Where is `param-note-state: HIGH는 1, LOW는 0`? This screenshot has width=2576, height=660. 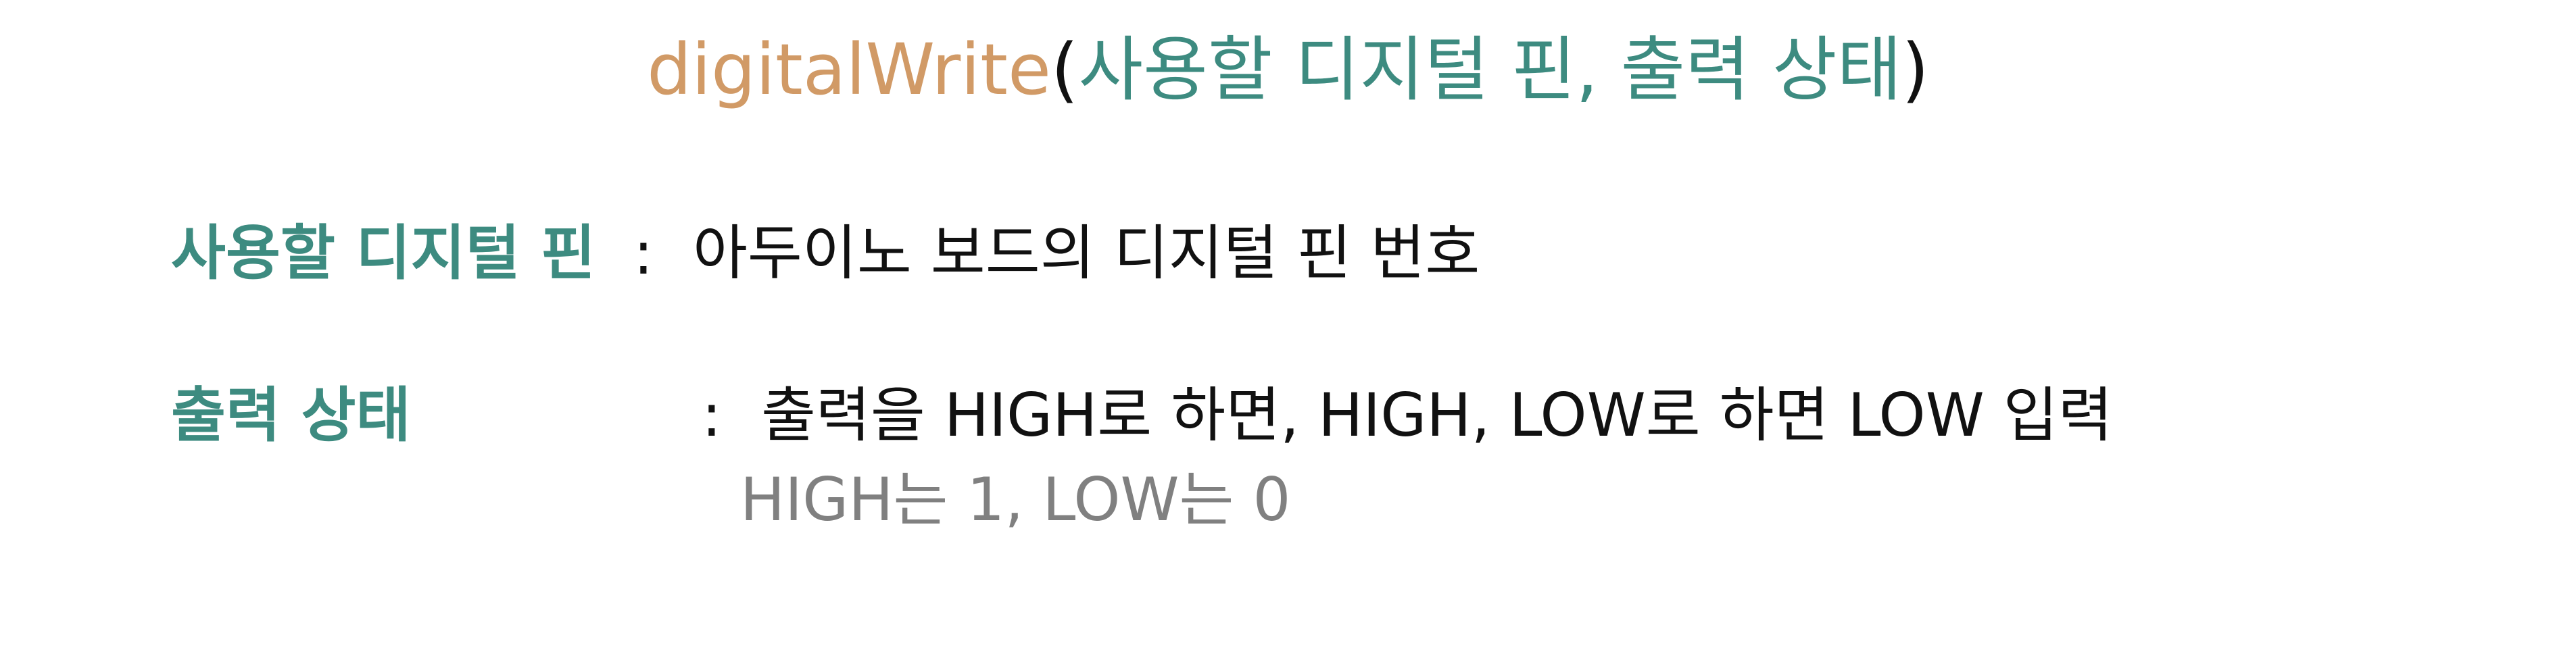 param-note-state: HIGH는 1, LOW는 0 is located at coordinates (1016, 499).